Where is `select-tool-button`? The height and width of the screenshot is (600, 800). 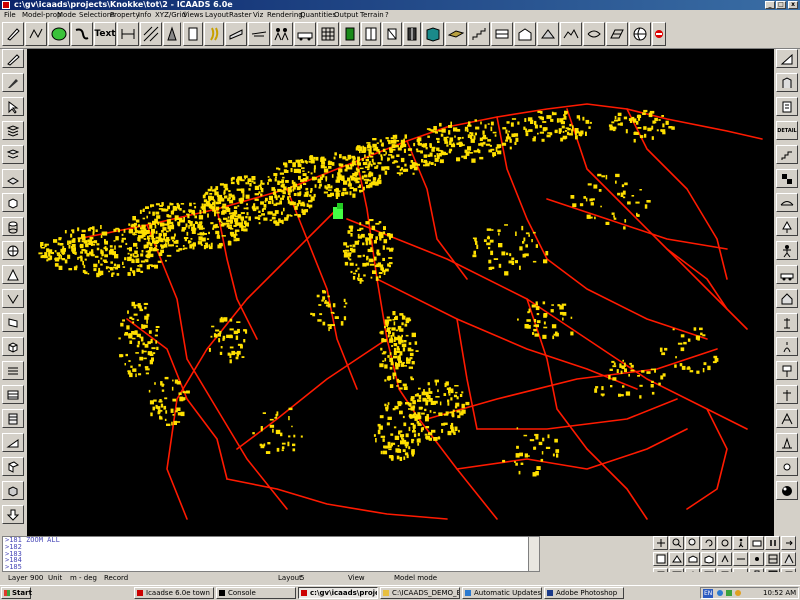 select-tool-button is located at coordinates (13, 106).